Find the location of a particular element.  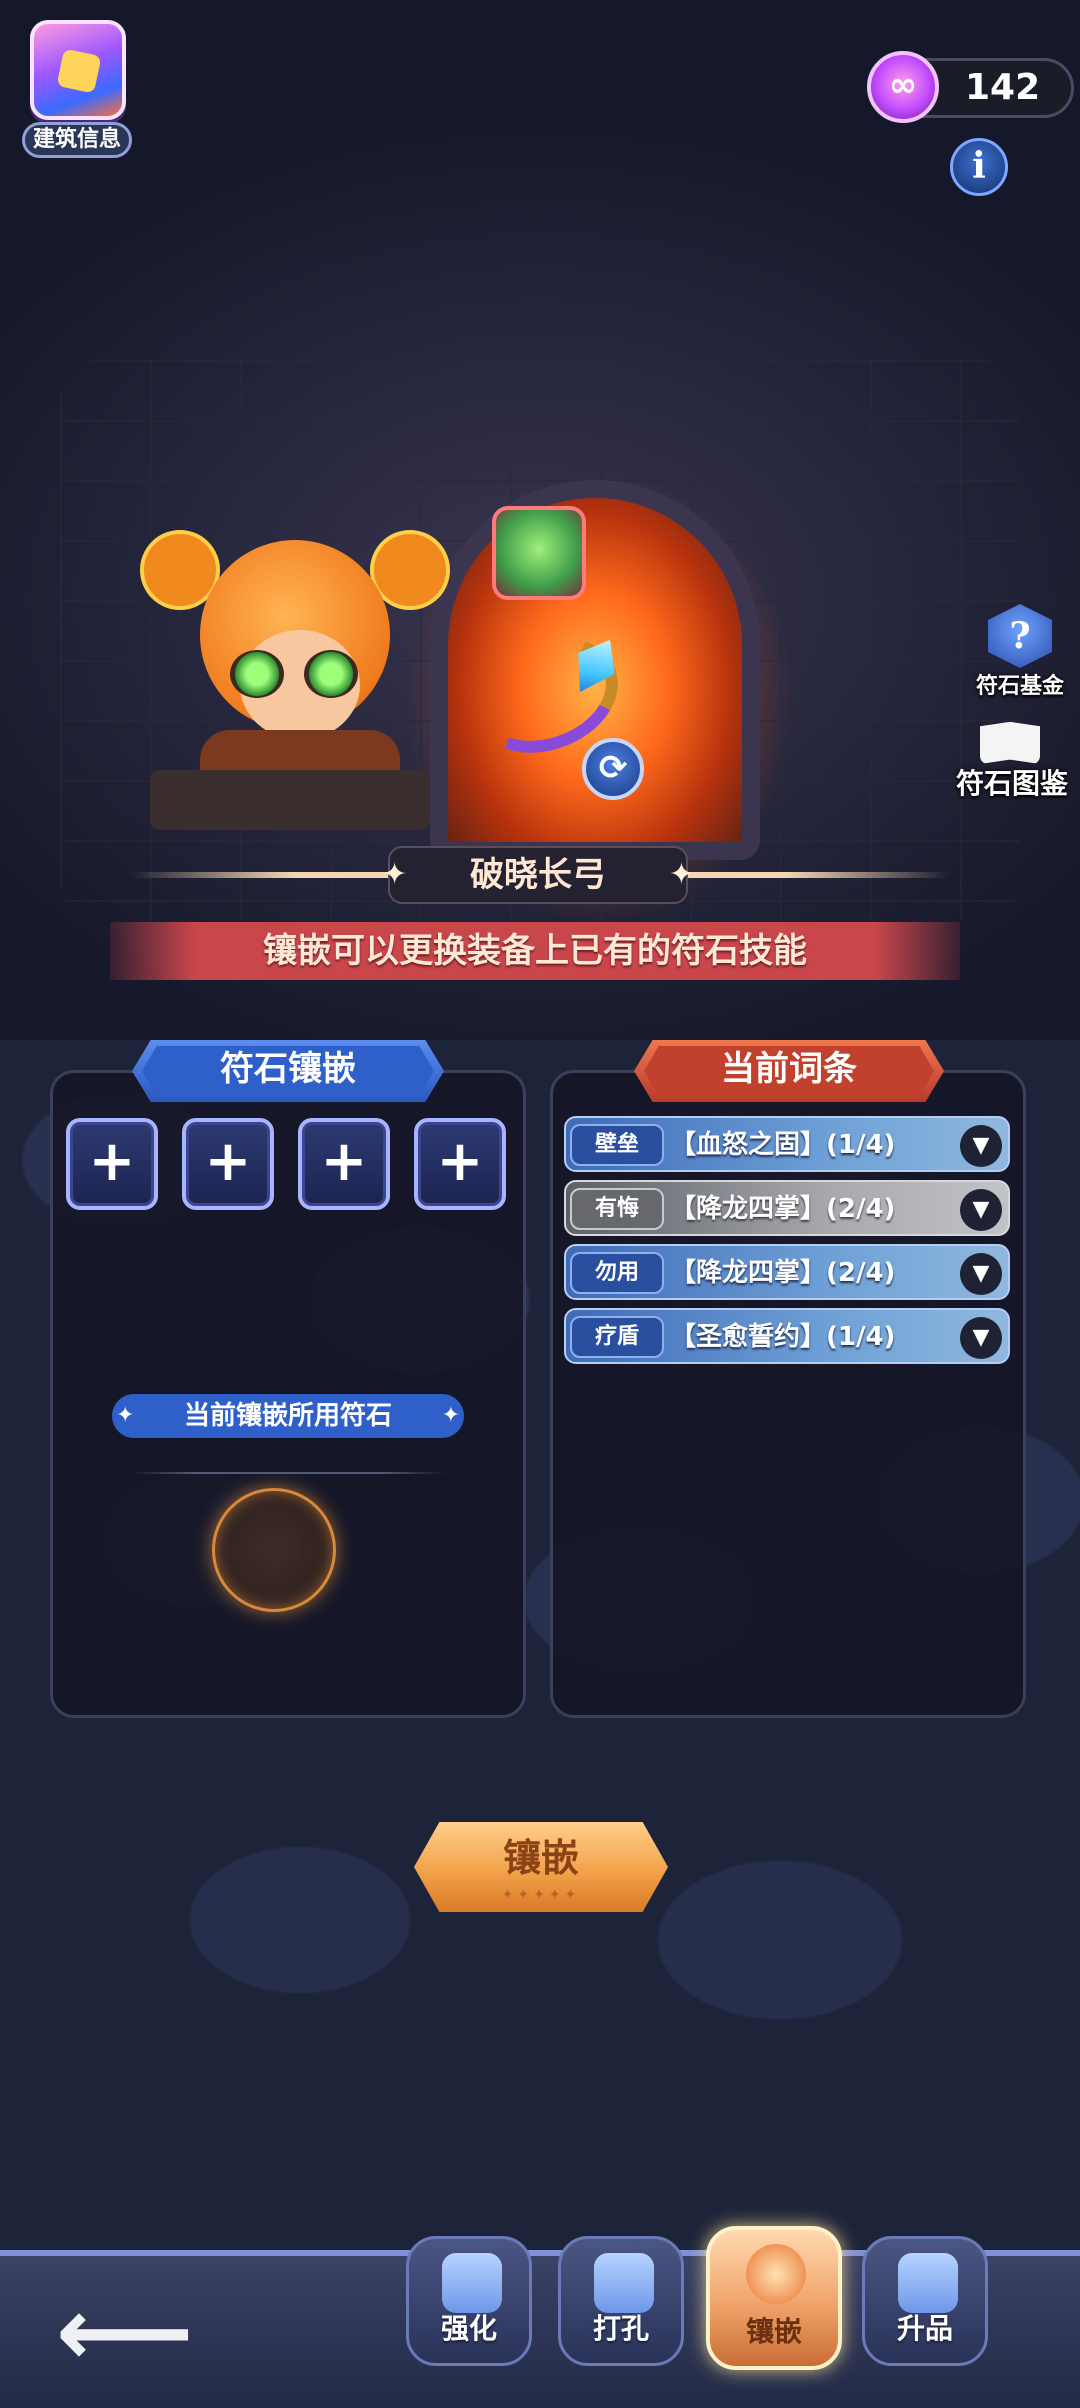

rune-codex-button: 符石图鉴 is located at coordinates (1010, 762).